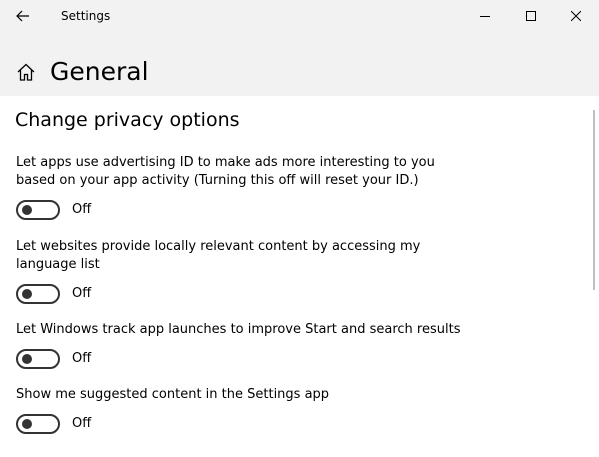  I want to click on maximize-button, so click(531, 16).